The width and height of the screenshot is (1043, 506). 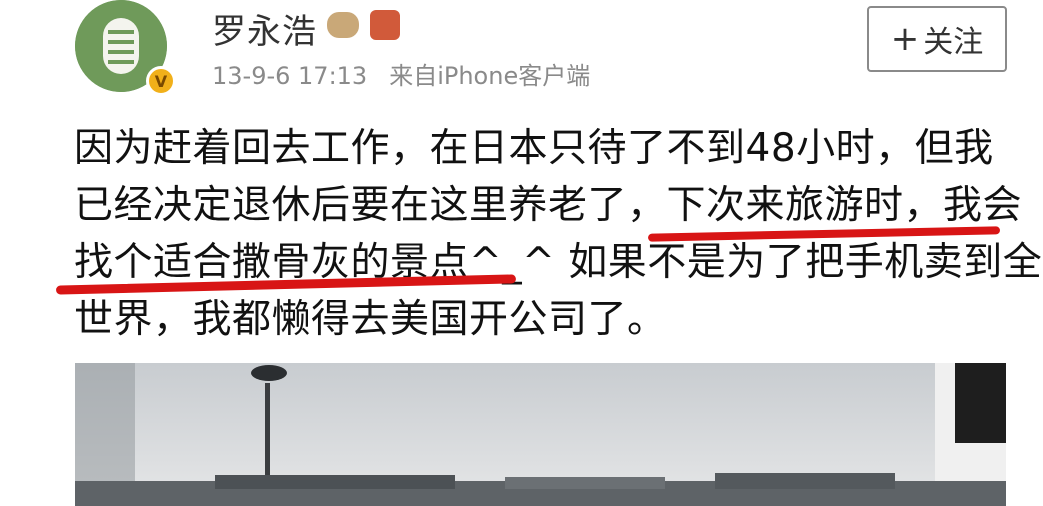 What do you see at coordinates (490, 76) in the screenshot?
I see `post-source: 来自iPhone客户端` at bounding box center [490, 76].